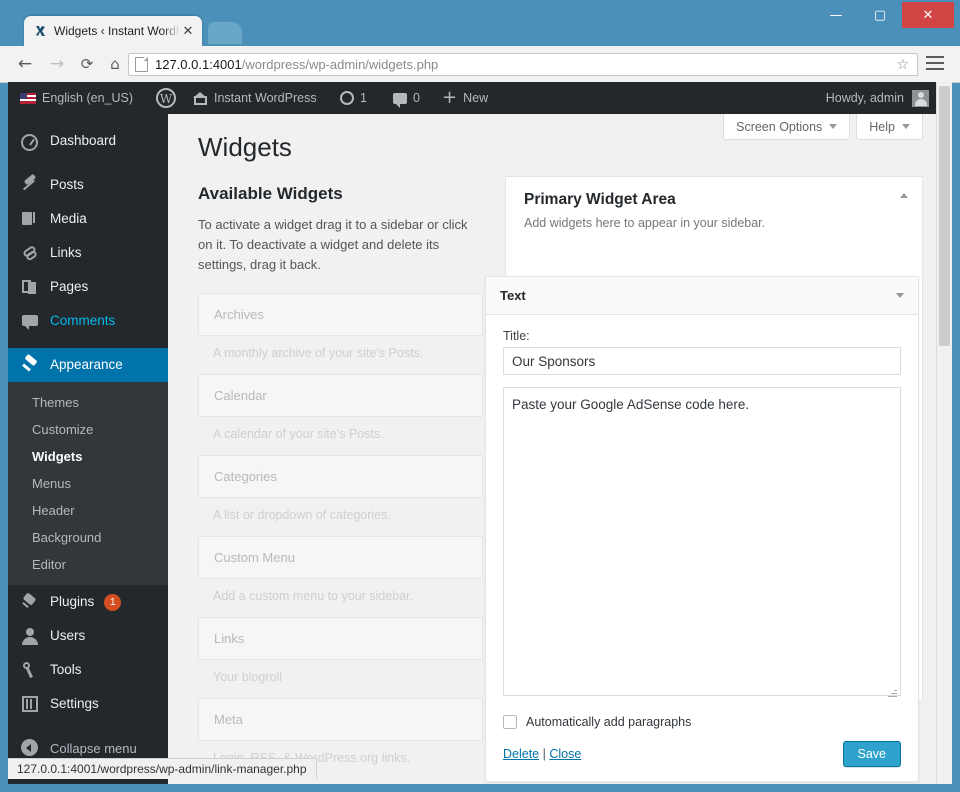 The width and height of the screenshot is (960, 792). I want to click on media-icon, so click(30, 219).